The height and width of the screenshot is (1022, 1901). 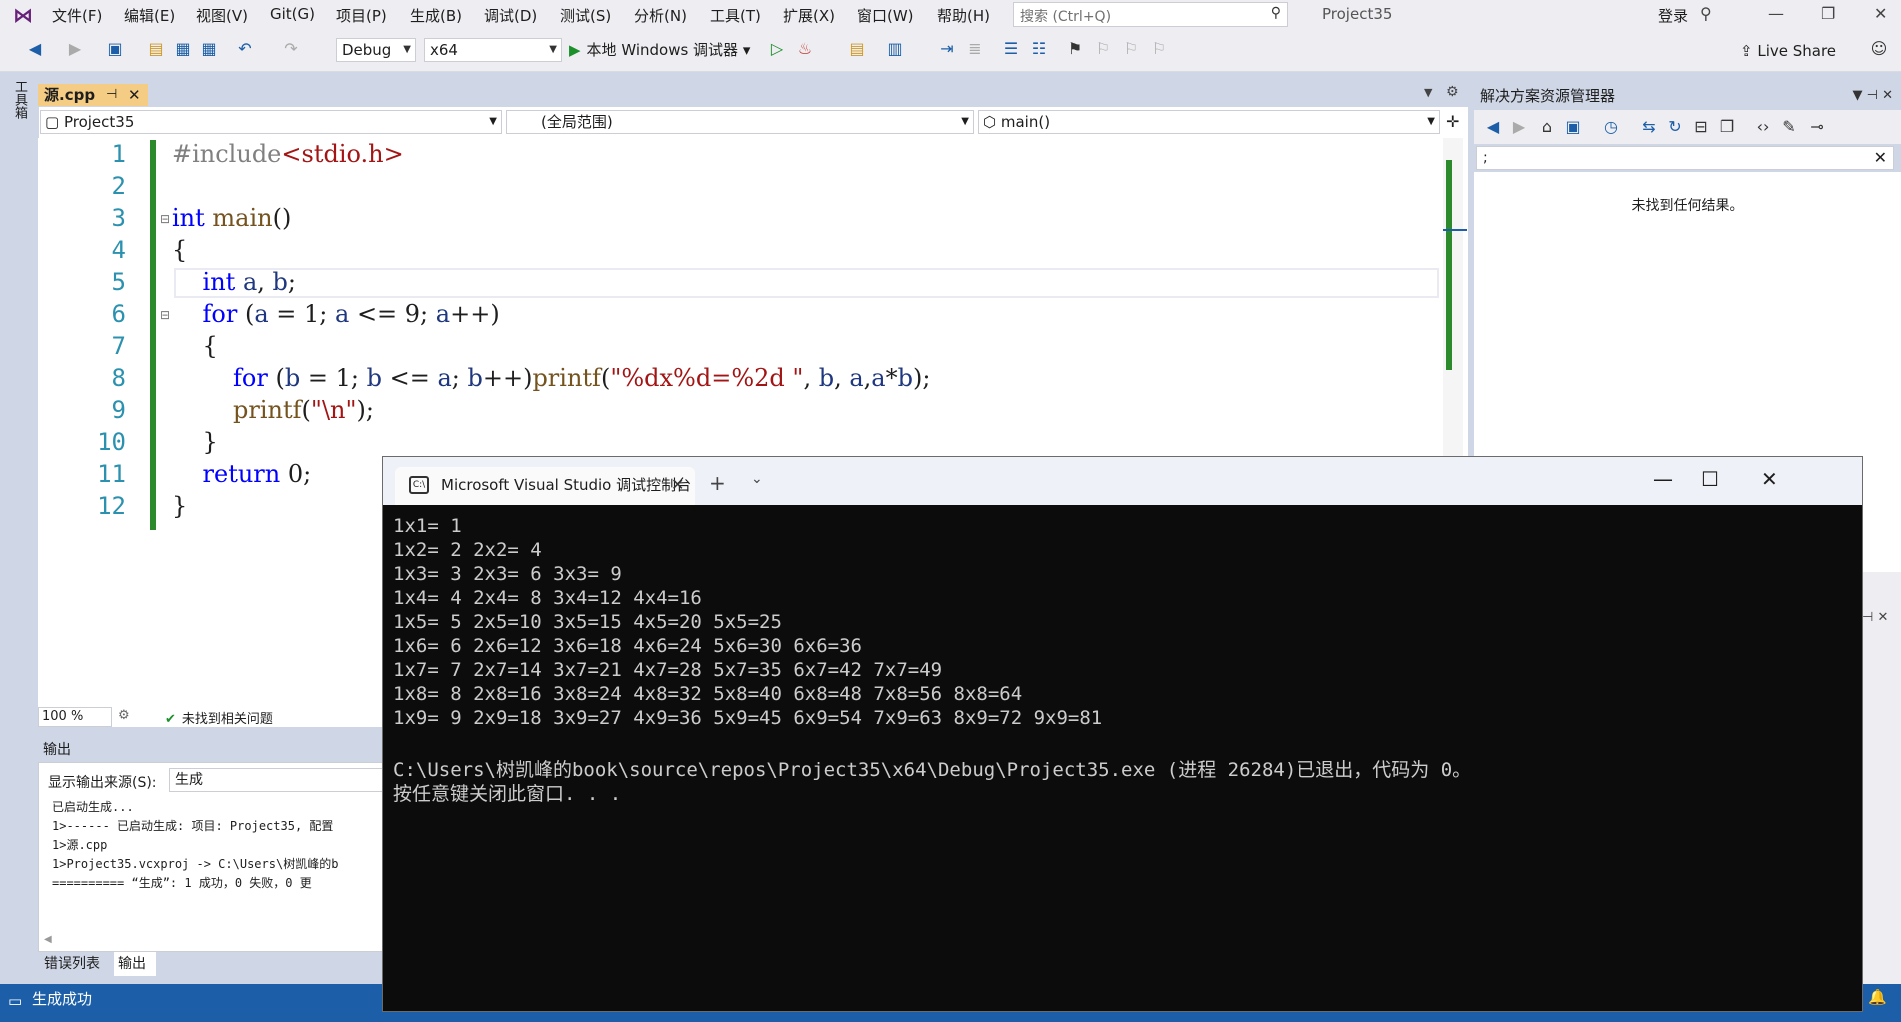 I want to click on prev-bookmark-icon: ⚐, so click(x=1103, y=49).